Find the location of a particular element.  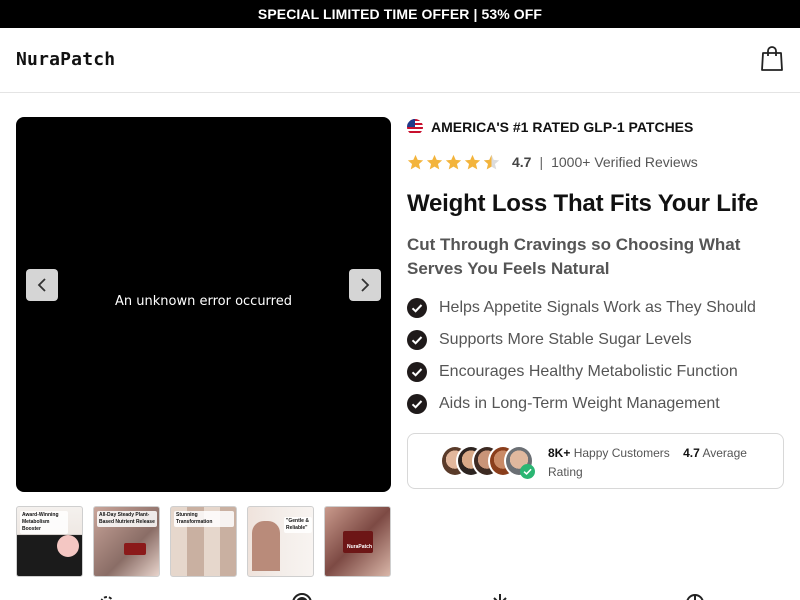

feature-icons-row is located at coordinates (400, 595).